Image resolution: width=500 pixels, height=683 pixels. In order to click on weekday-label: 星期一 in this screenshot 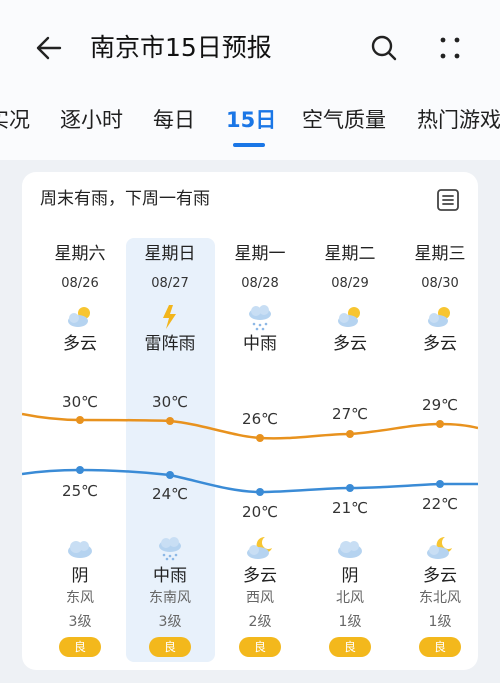, I will do `click(260, 254)`.